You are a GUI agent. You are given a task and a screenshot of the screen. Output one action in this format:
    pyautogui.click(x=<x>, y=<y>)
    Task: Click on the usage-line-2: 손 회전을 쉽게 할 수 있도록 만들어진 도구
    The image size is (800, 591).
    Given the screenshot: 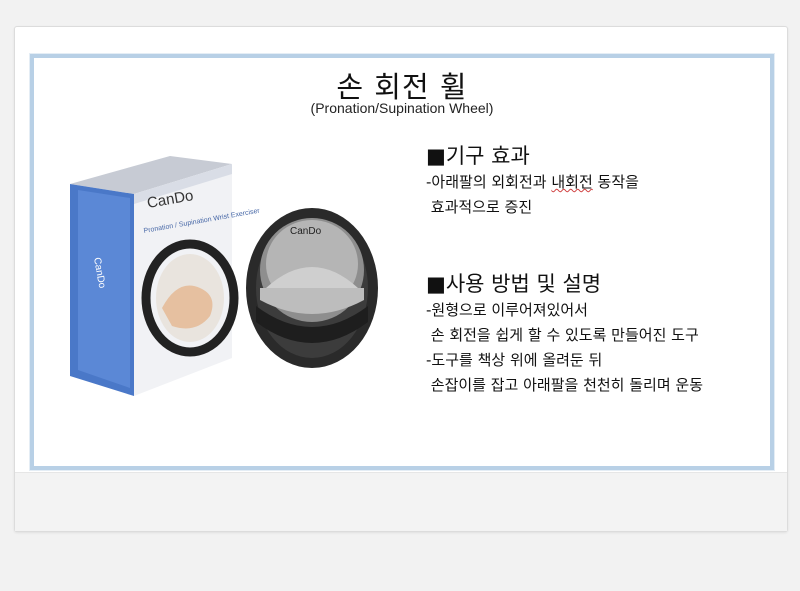 What is the action you would take?
    pyautogui.click(x=562, y=335)
    